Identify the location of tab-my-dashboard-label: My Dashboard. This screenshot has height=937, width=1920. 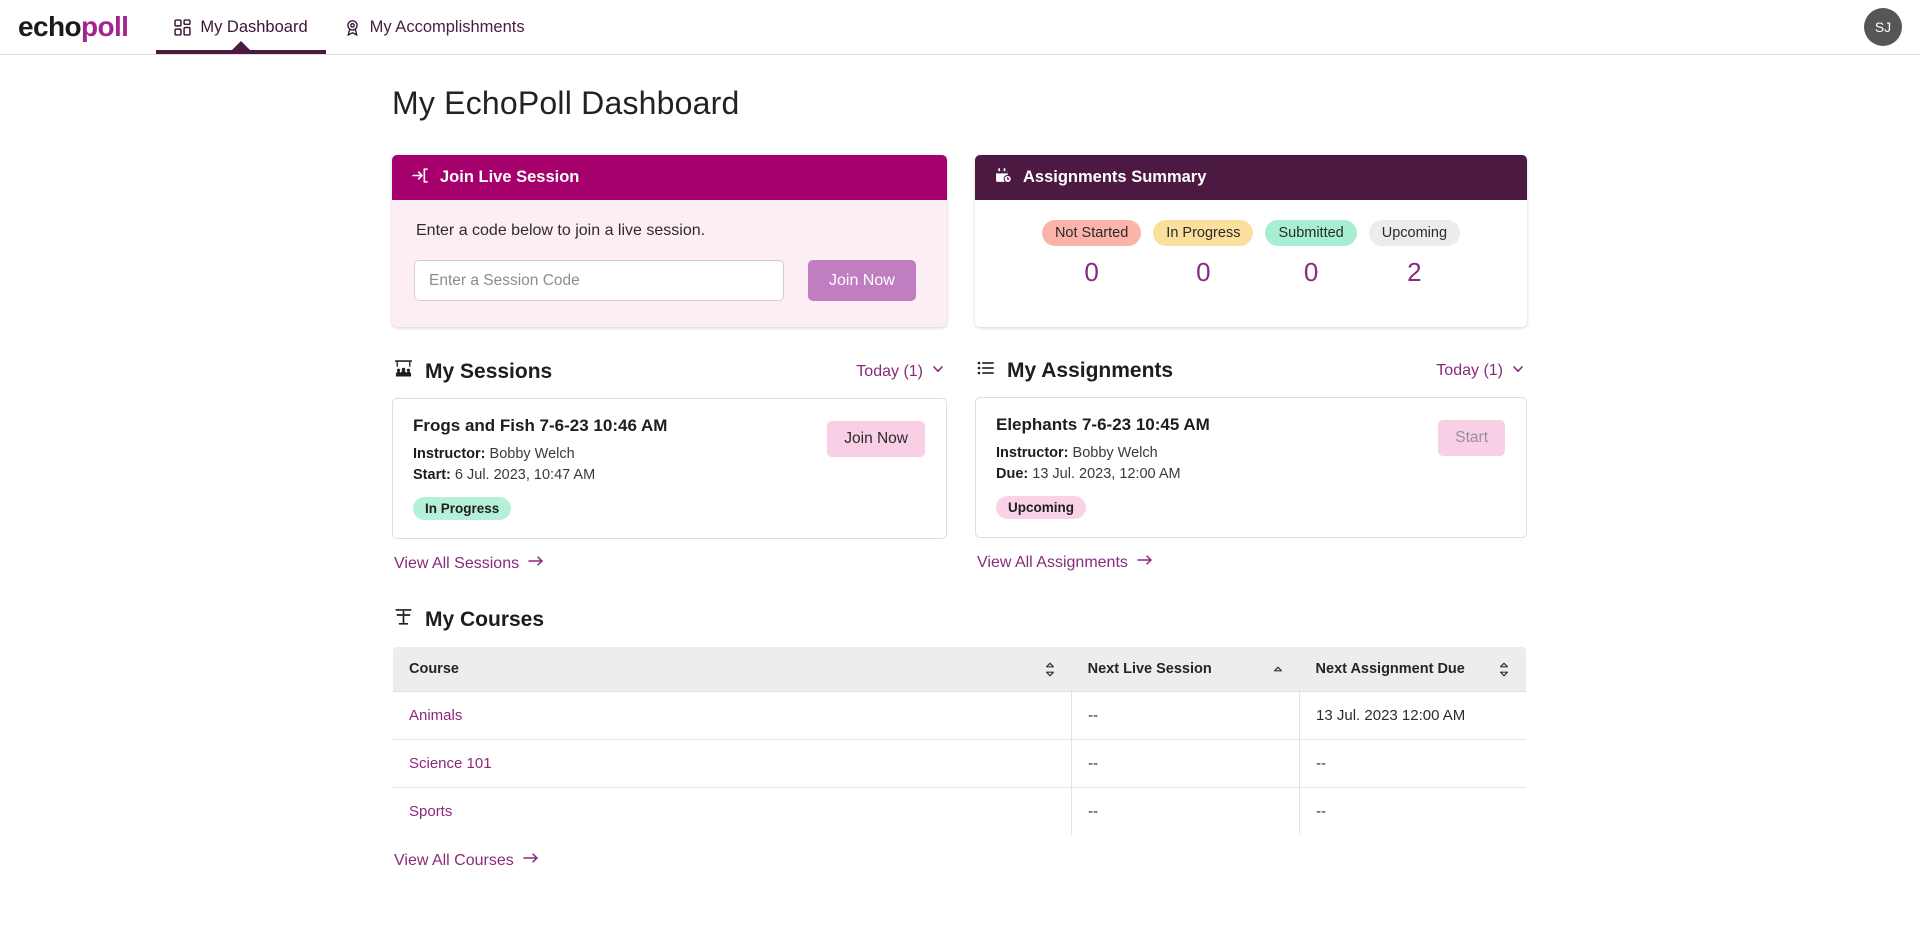
(254, 26).